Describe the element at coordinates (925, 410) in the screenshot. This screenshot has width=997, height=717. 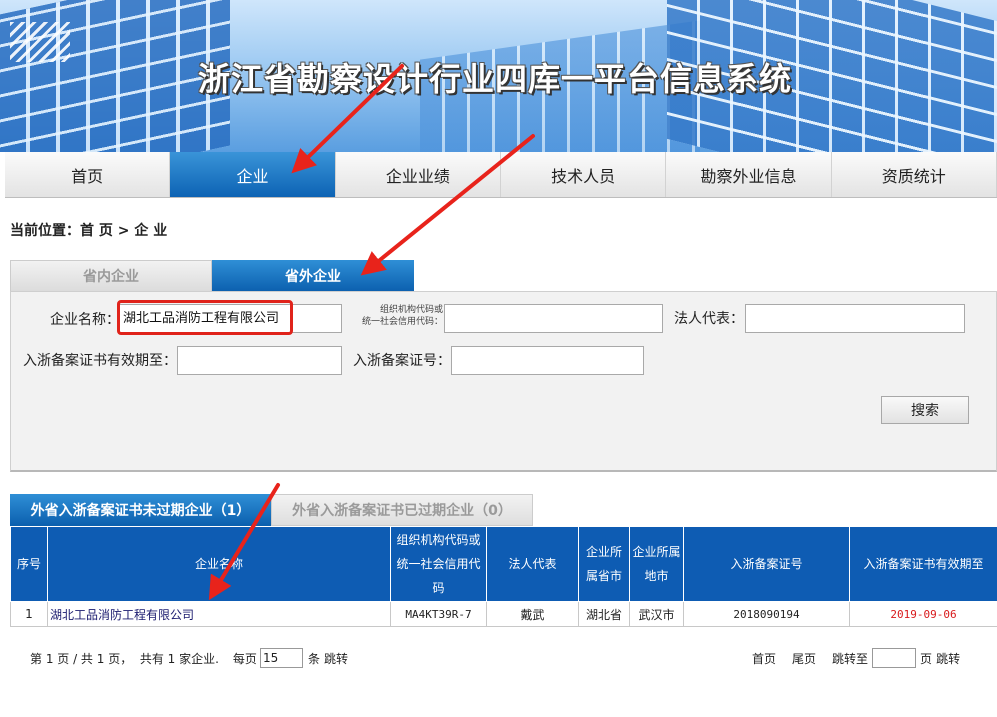
I see `search-button: 搜索` at that location.